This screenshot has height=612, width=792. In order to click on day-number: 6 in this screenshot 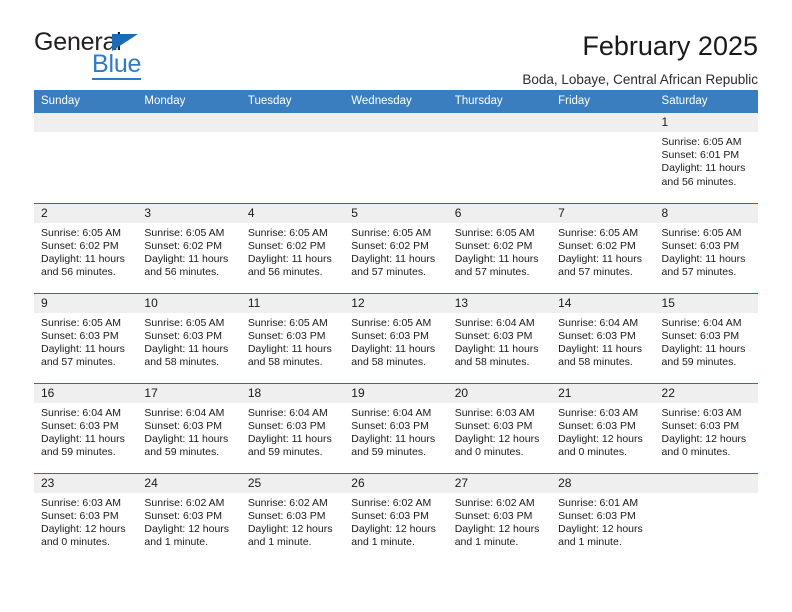, I will do `click(499, 213)`.